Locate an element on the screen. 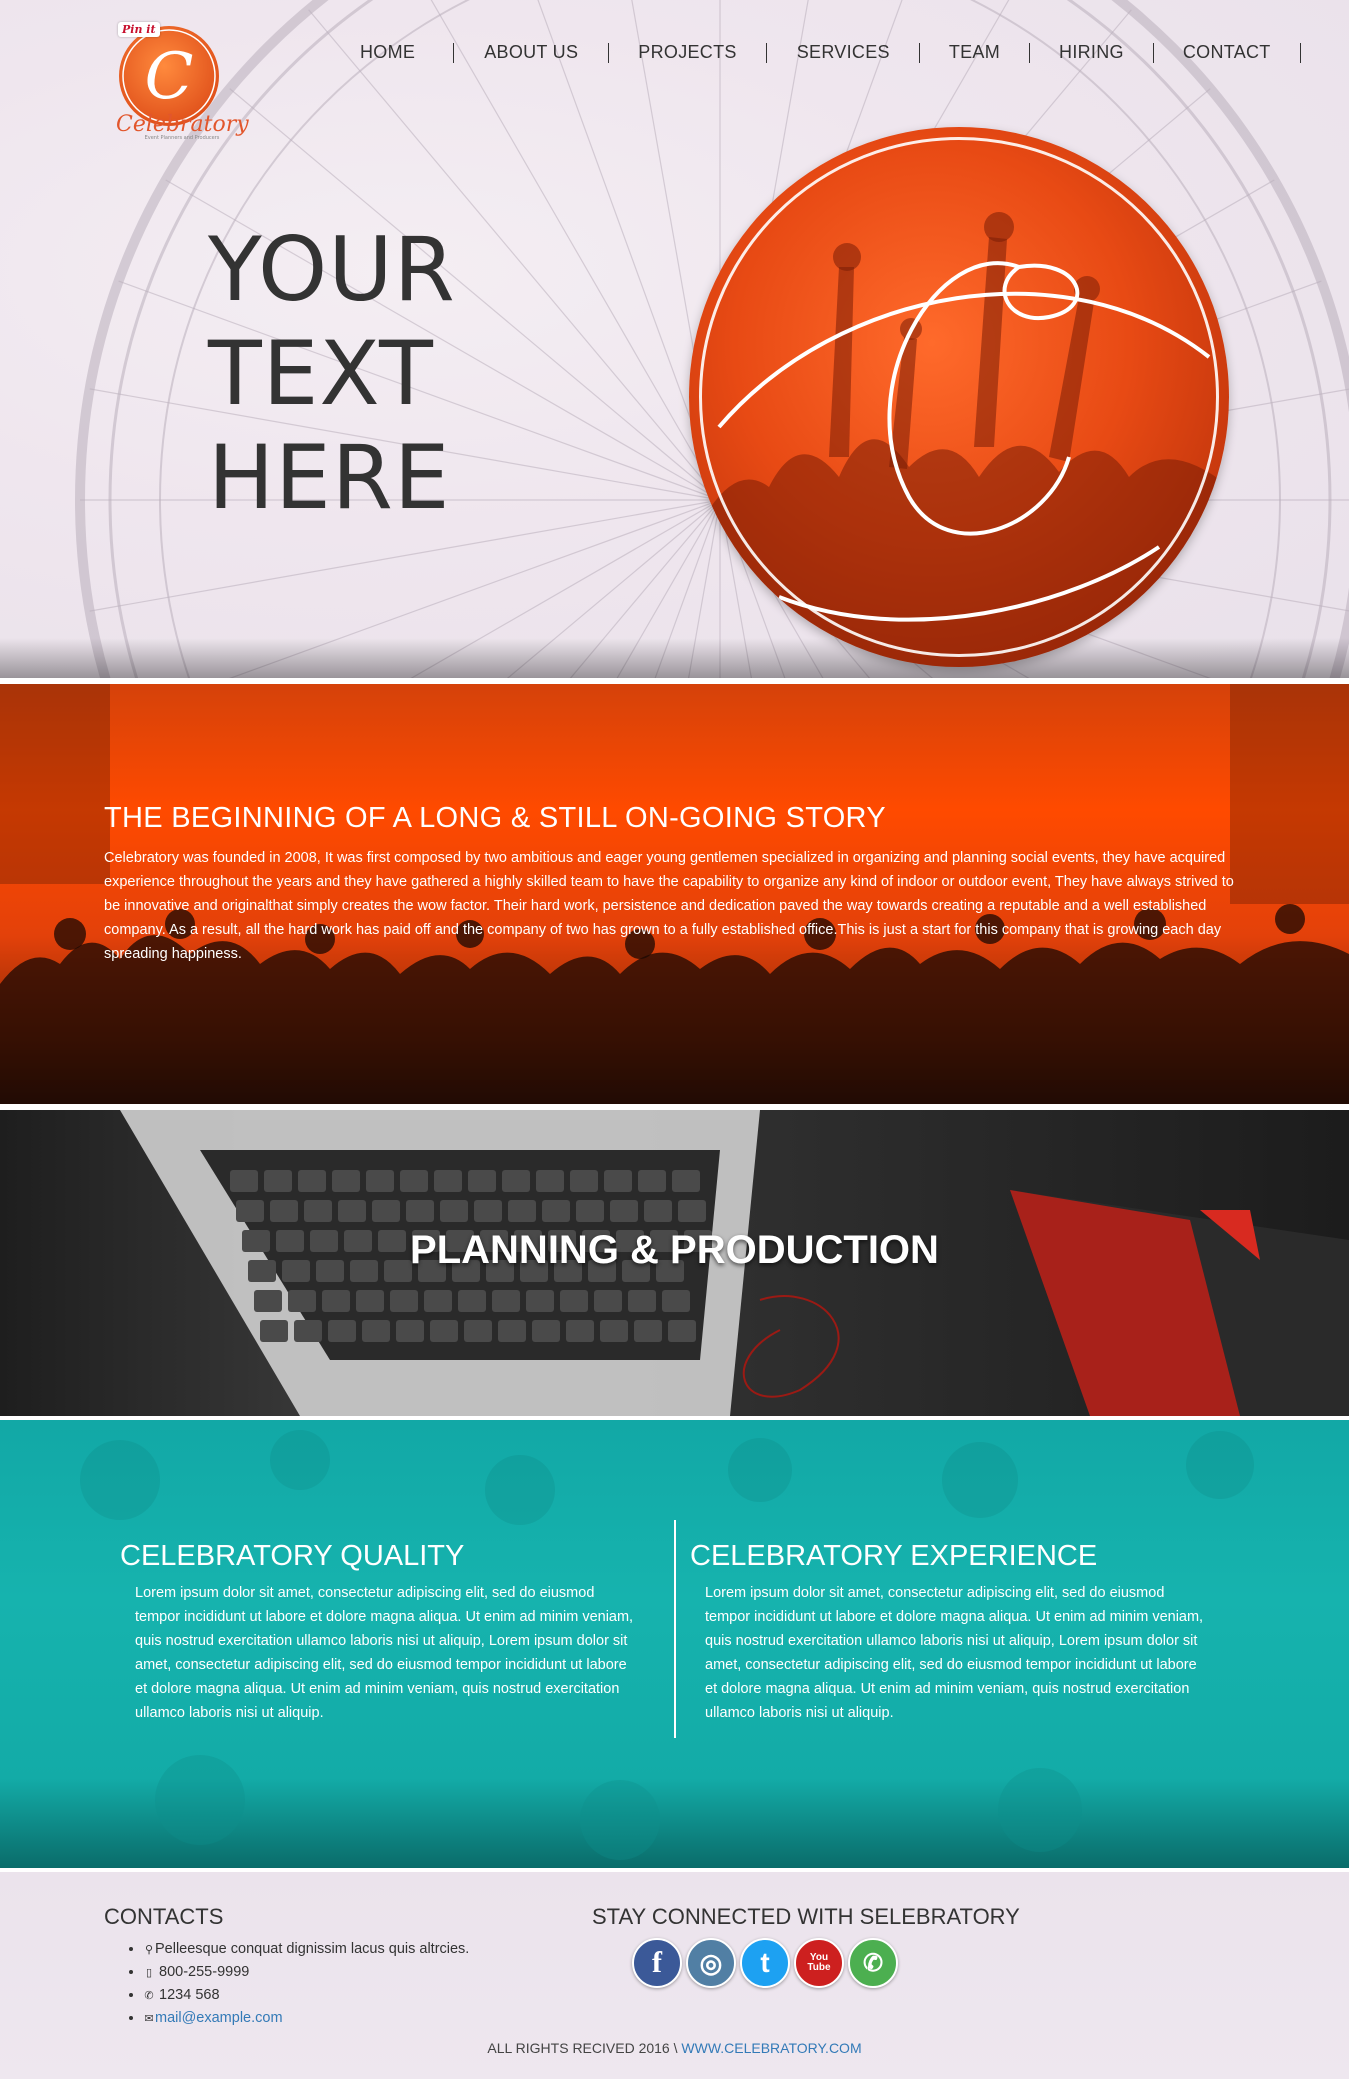  map-marker-icon: ⚲ is located at coordinates (149, 1950).